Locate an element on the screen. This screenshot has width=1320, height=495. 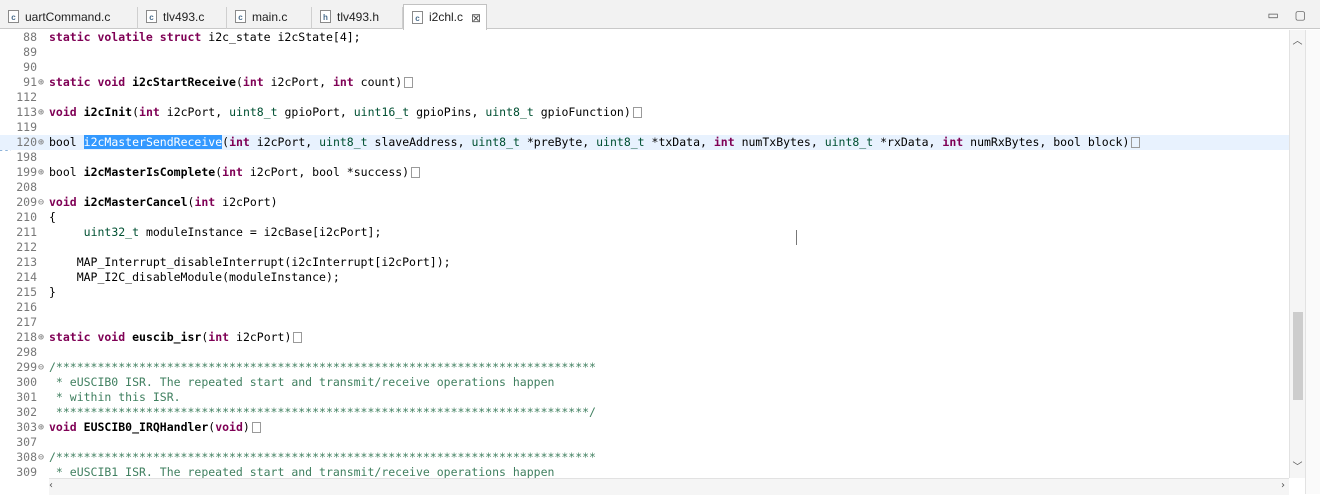
scrollbar-thumb is located at coordinates (1298, 356).